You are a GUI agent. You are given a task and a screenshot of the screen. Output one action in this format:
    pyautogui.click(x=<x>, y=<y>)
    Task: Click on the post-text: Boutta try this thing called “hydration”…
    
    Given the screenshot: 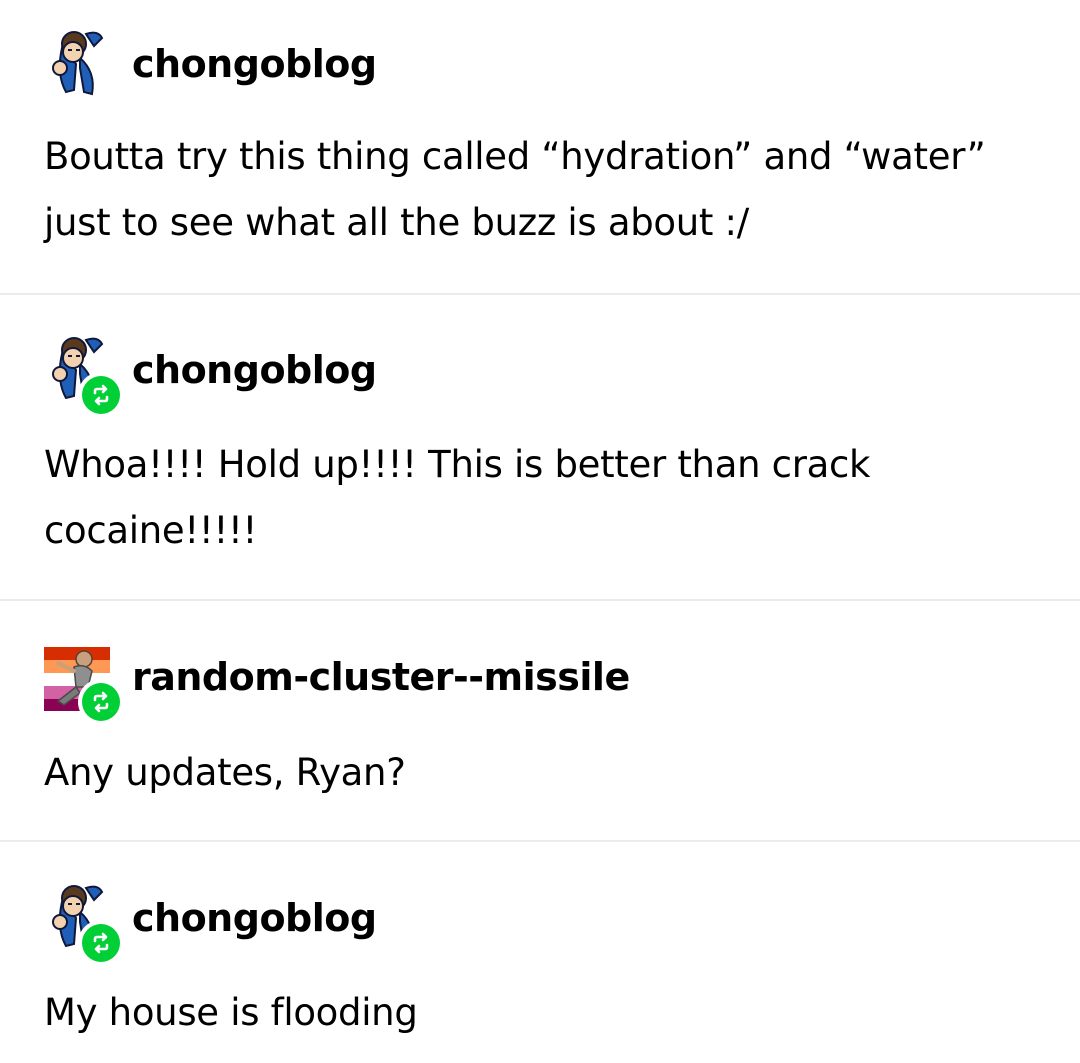 What is the action you would take?
    pyautogui.click(x=515, y=189)
    